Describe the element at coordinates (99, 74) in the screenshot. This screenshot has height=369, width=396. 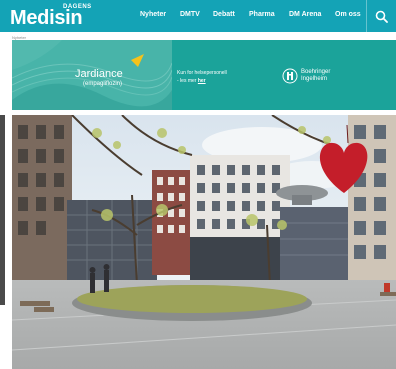
I see `ad-brand-name: Jardiance` at that location.